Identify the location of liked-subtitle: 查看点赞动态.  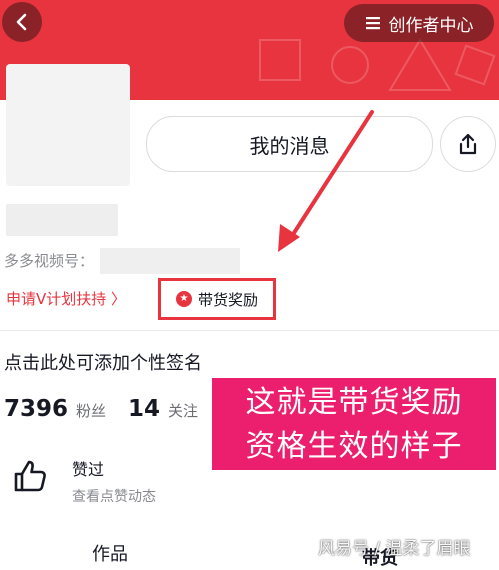
(114, 496).